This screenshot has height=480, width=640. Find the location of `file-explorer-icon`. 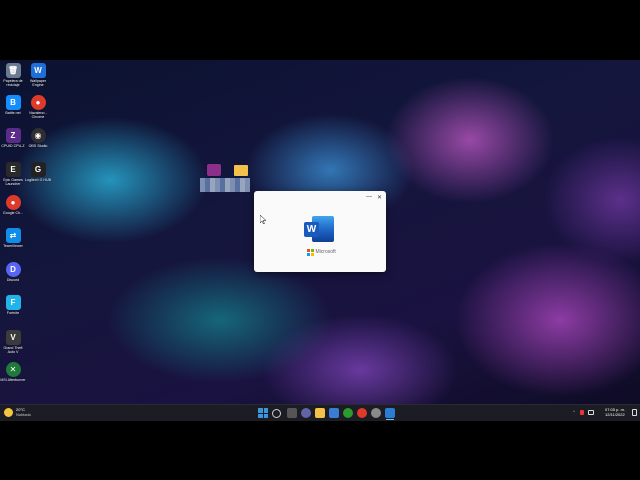

file-explorer-icon is located at coordinates (320, 413).